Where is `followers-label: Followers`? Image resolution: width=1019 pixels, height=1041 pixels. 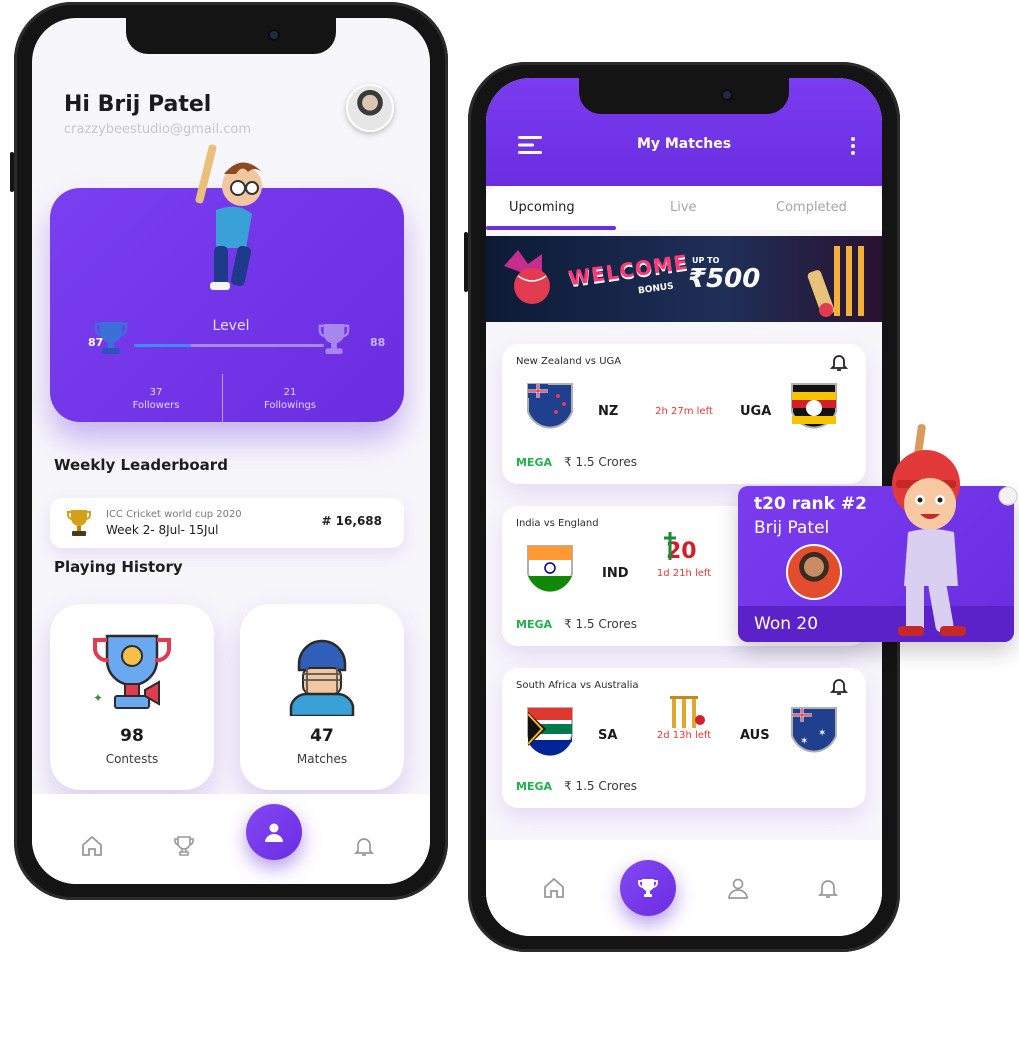 followers-label: Followers is located at coordinates (156, 405).